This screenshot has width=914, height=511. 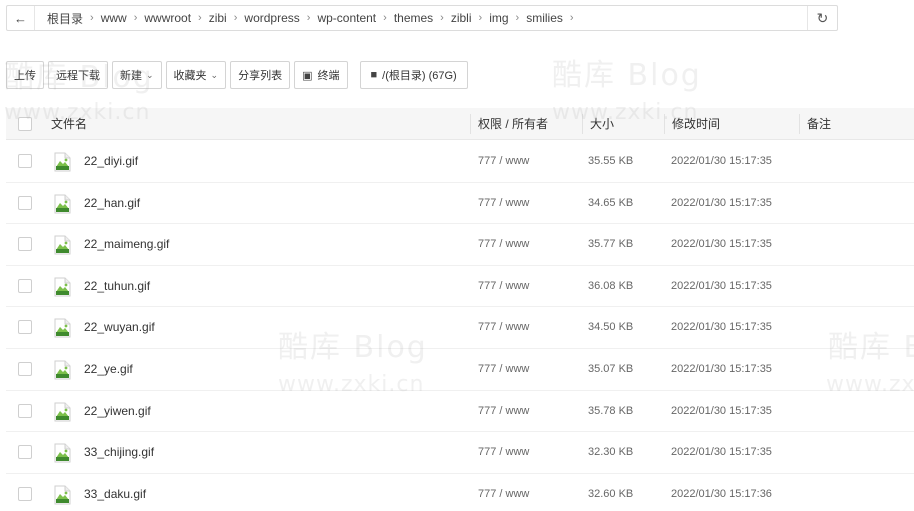 I want to click on refresh-button: ↻, so click(x=822, y=18).